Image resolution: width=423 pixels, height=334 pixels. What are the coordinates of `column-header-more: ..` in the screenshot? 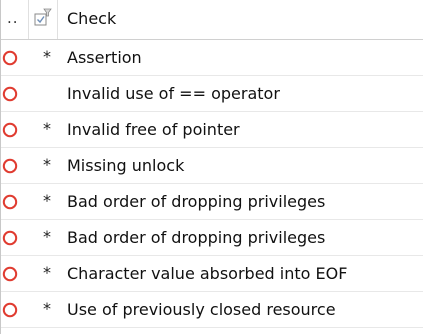 It's located at (13, 18).